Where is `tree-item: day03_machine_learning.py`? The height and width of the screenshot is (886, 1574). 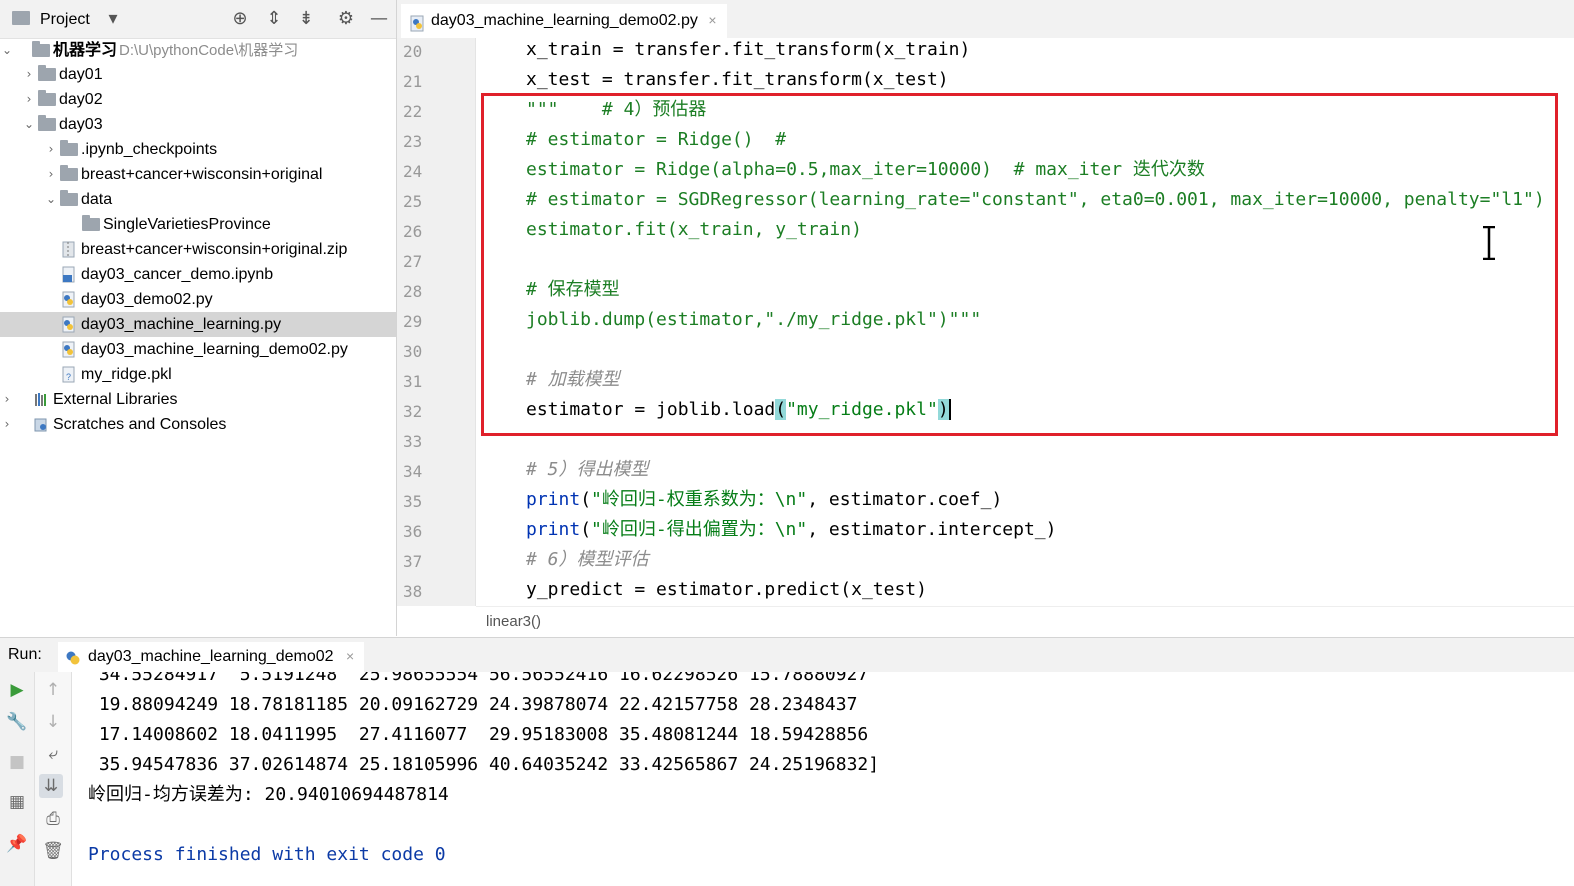
tree-item: day03_machine_learning.py is located at coordinates (198, 324).